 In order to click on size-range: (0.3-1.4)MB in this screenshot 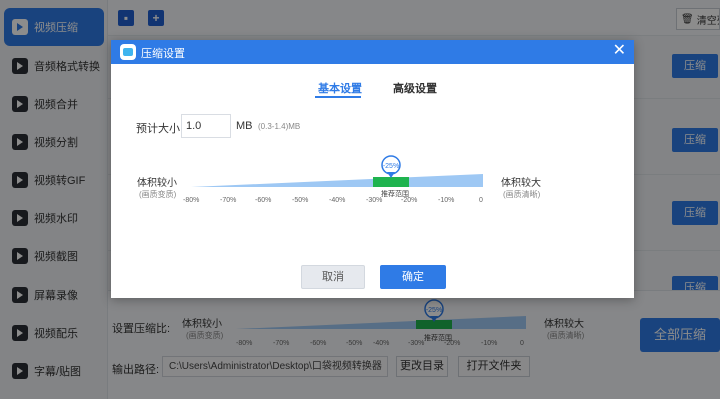, I will do `click(279, 126)`.